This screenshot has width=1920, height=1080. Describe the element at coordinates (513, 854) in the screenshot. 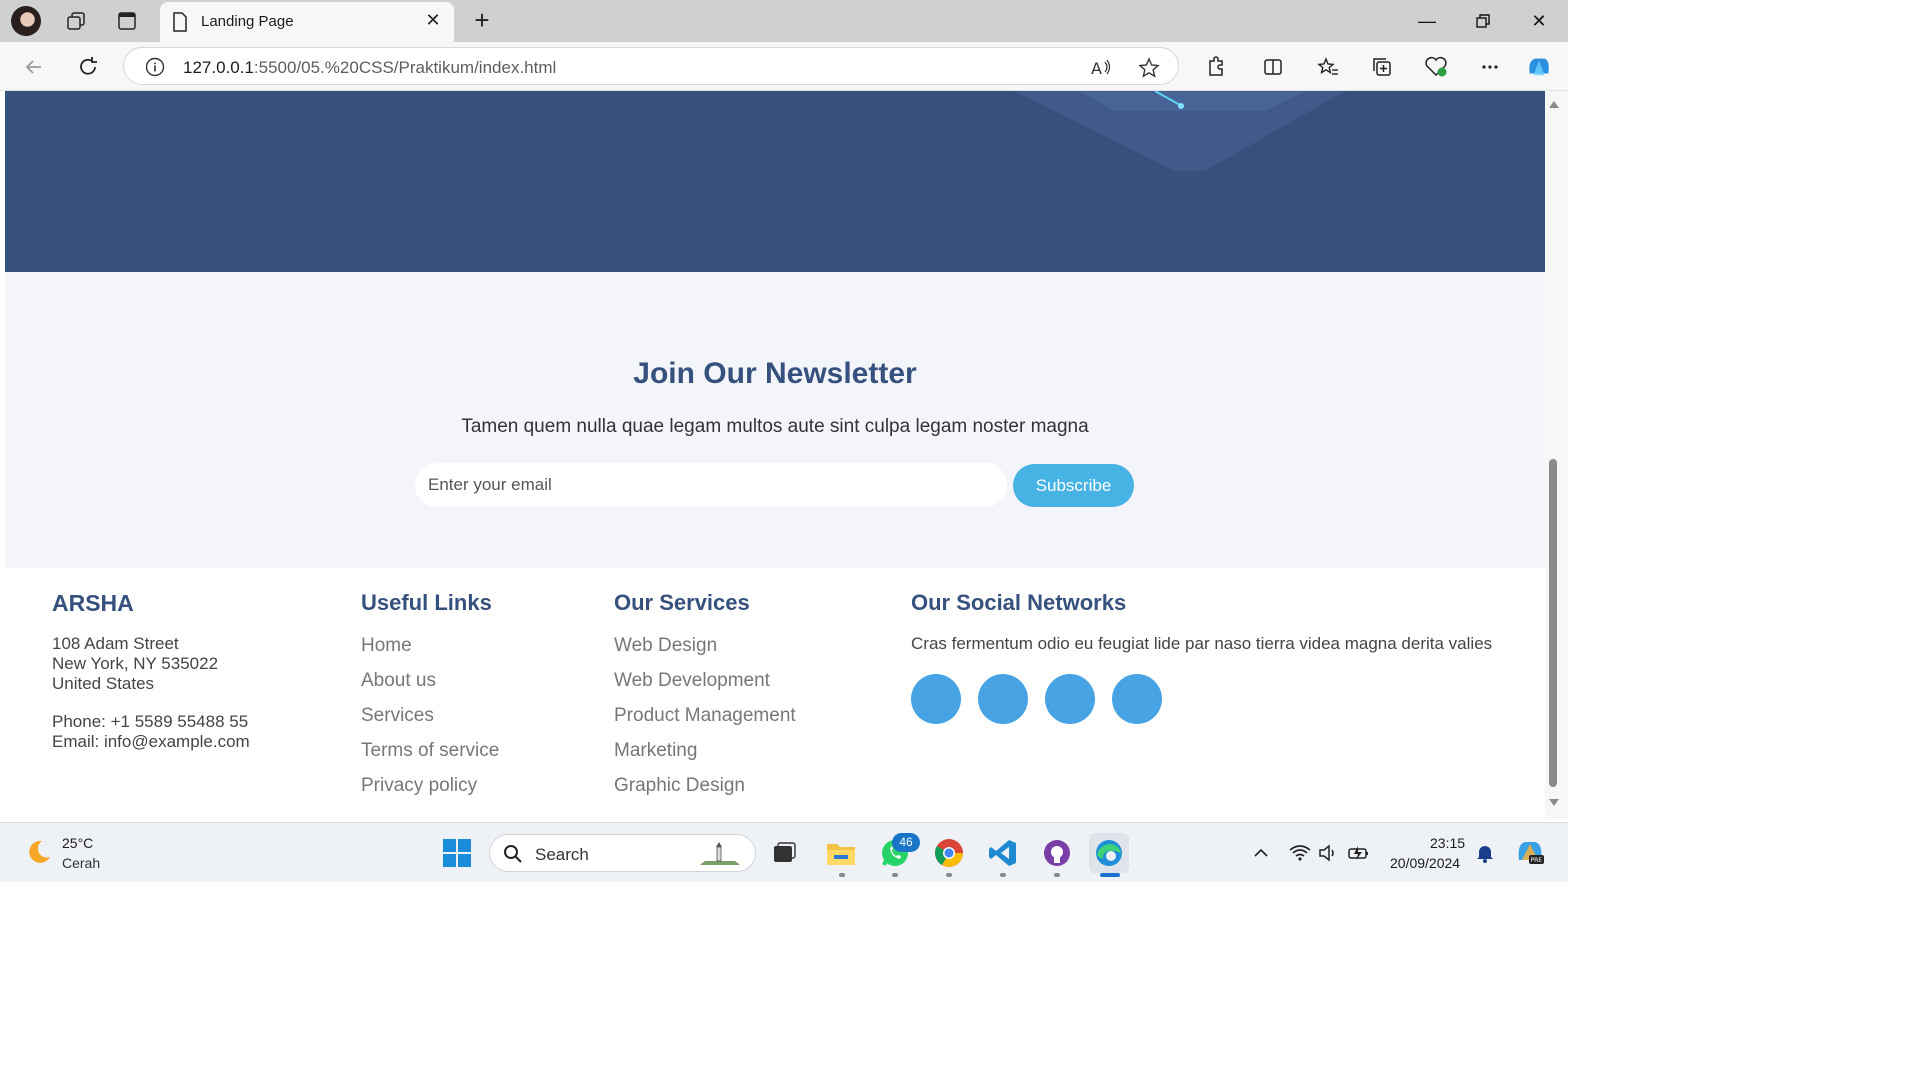

I see `search-icon` at that location.